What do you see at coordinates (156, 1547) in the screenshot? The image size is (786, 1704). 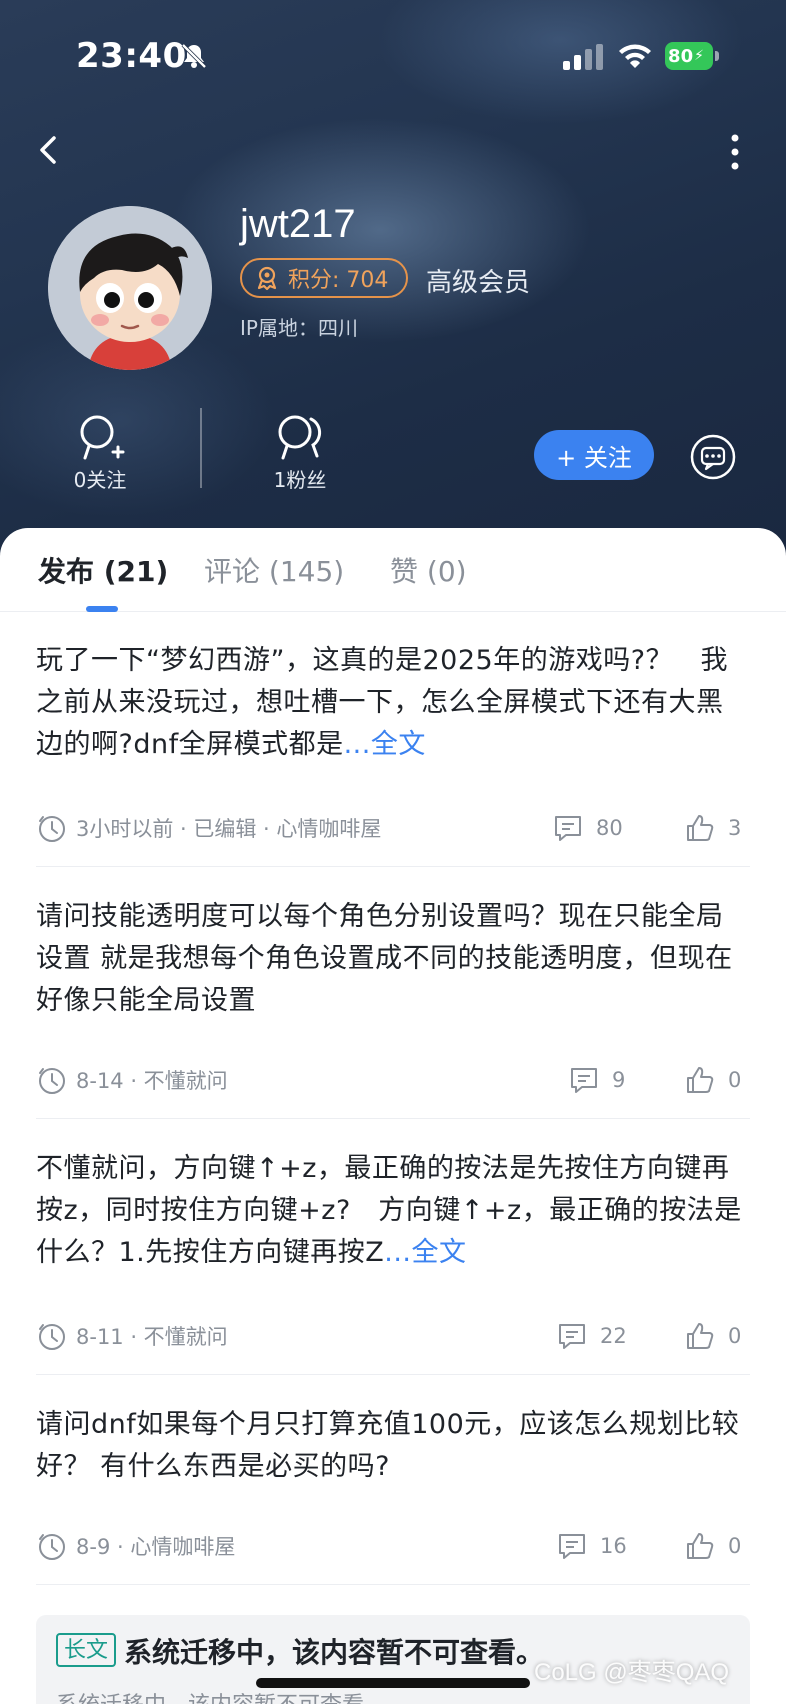 I see `post-meta-text: 8-9 · 心情咖啡屋` at bounding box center [156, 1547].